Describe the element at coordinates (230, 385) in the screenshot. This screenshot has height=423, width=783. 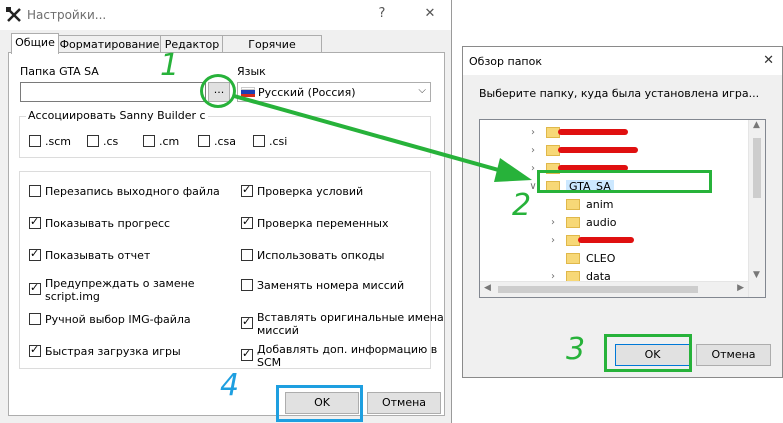
I see `annotation-step-4: 4` at that location.